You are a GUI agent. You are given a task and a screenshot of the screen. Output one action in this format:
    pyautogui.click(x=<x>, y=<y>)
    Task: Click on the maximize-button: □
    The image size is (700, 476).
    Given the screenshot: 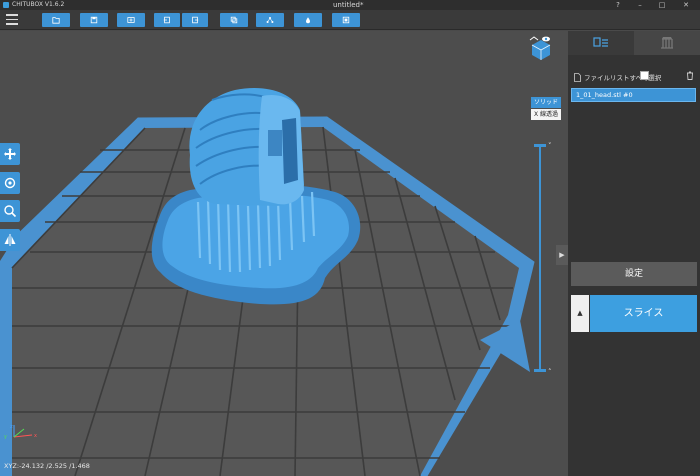 What is the action you would take?
    pyautogui.click(x=662, y=5)
    